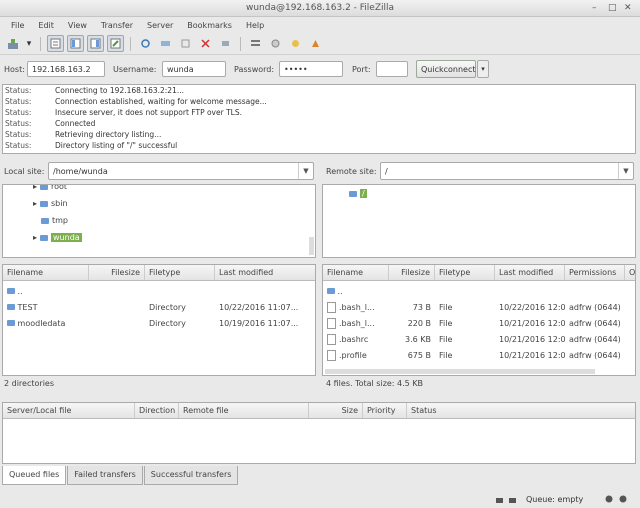  What do you see at coordinates (446, 69) in the screenshot?
I see `quickconnect-button: Quickconnect` at bounding box center [446, 69].